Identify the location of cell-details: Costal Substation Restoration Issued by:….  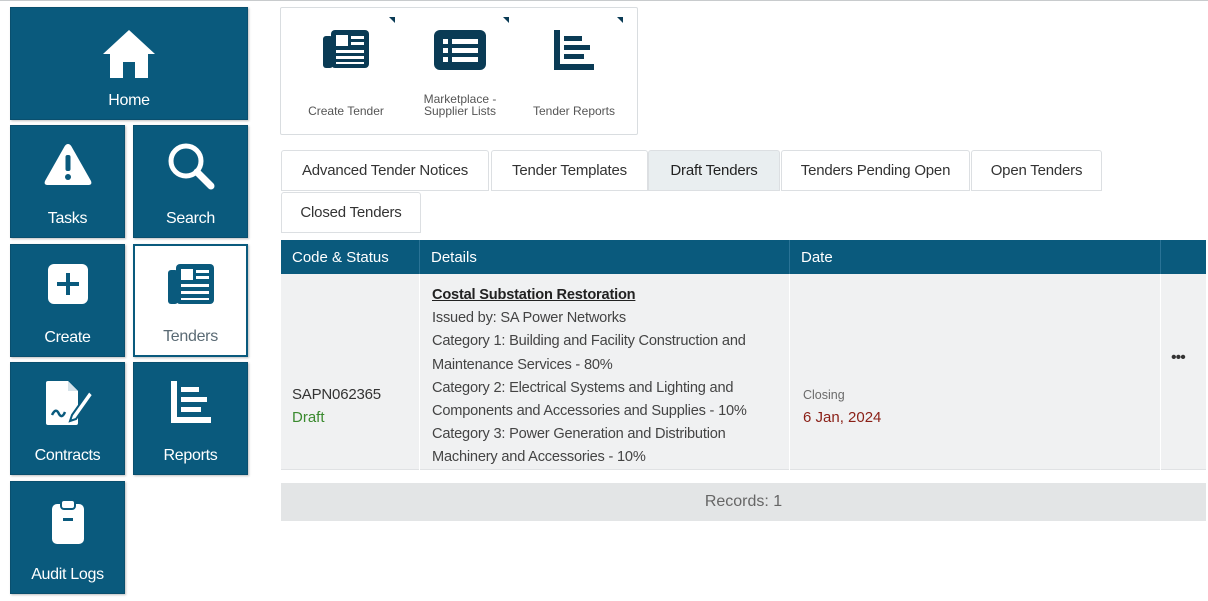
(605, 372).